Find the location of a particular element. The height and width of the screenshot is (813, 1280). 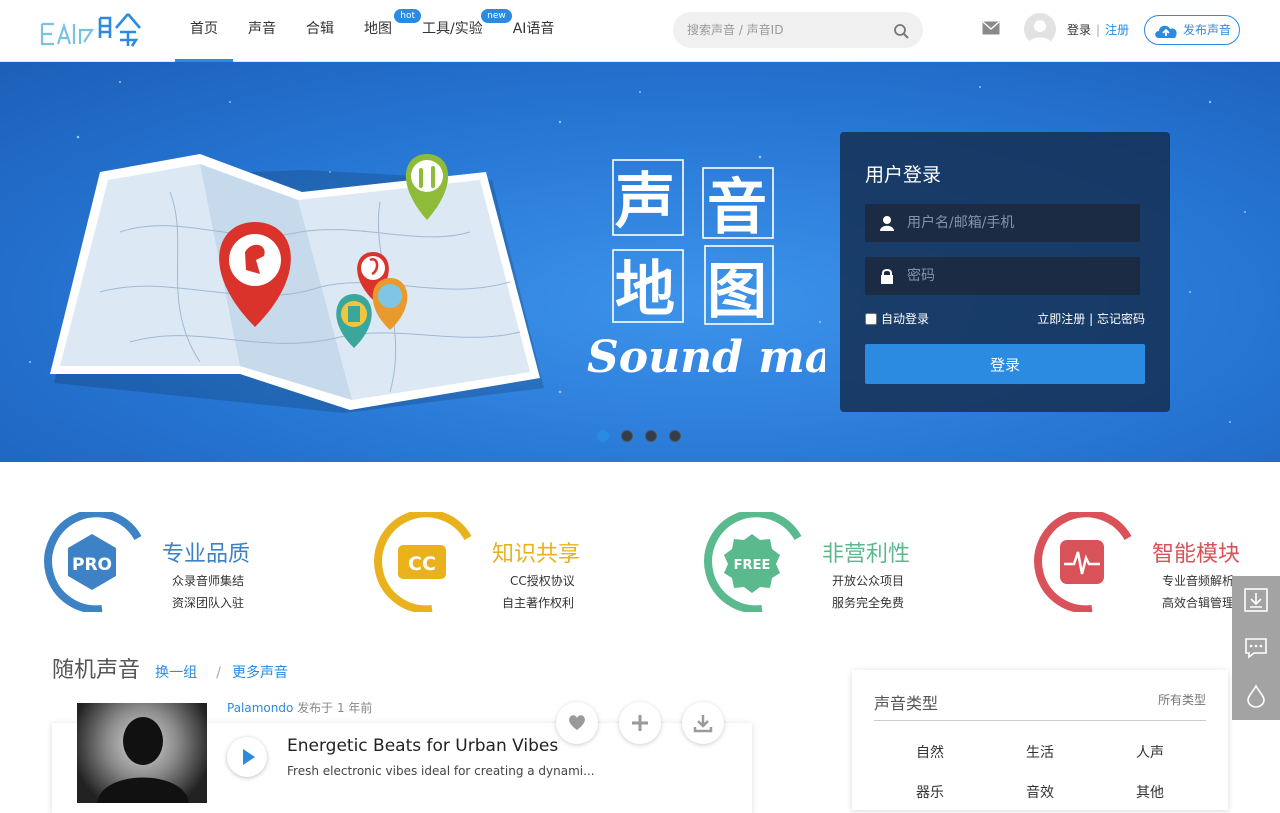

sound-types-panel: 声音类型 所有类型 自然 生活 人声 器乐 音效 其他 is located at coordinates (1040, 740).